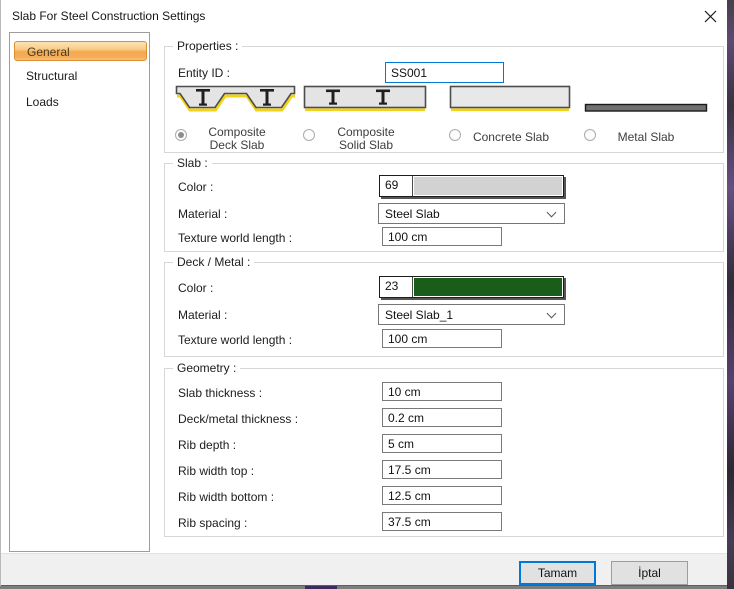 The height and width of the screenshot is (589, 734). Describe the element at coordinates (364, 569) in the screenshot. I see `footer-bar: Tamam İptal` at that location.